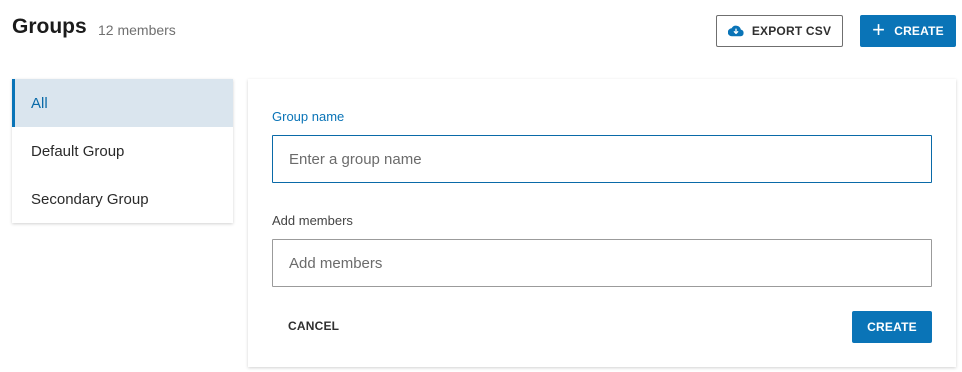  Describe the element at coordinates (49, 26) in the screenshot. I see `page-title: Groups` at that location.